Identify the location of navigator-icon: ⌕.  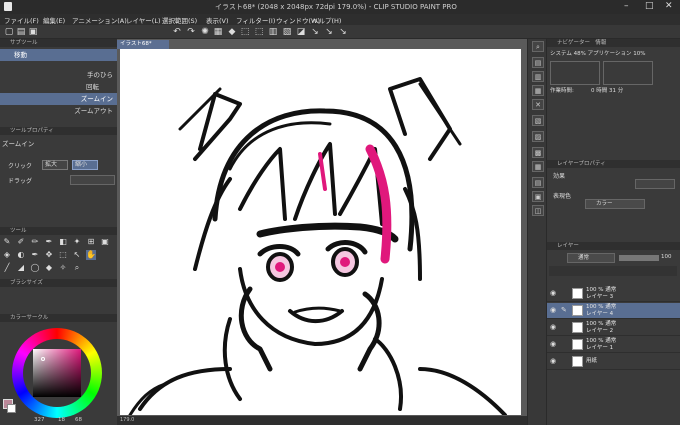
(538, 46).